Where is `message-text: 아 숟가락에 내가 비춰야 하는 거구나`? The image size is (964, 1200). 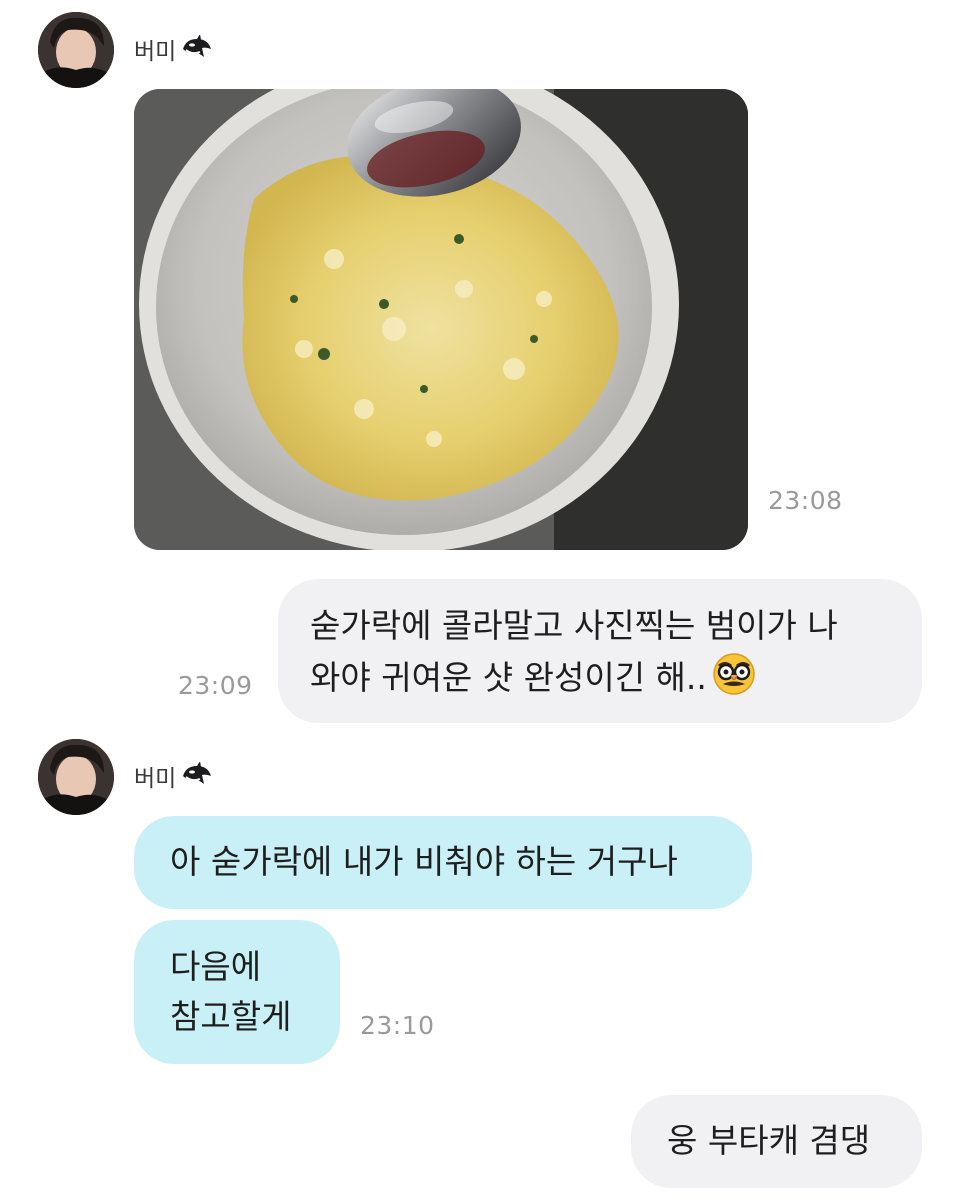 message-text: 아 숟가락에 내가 비춰야 하는 거구나 is located at coordinates (424, 861).